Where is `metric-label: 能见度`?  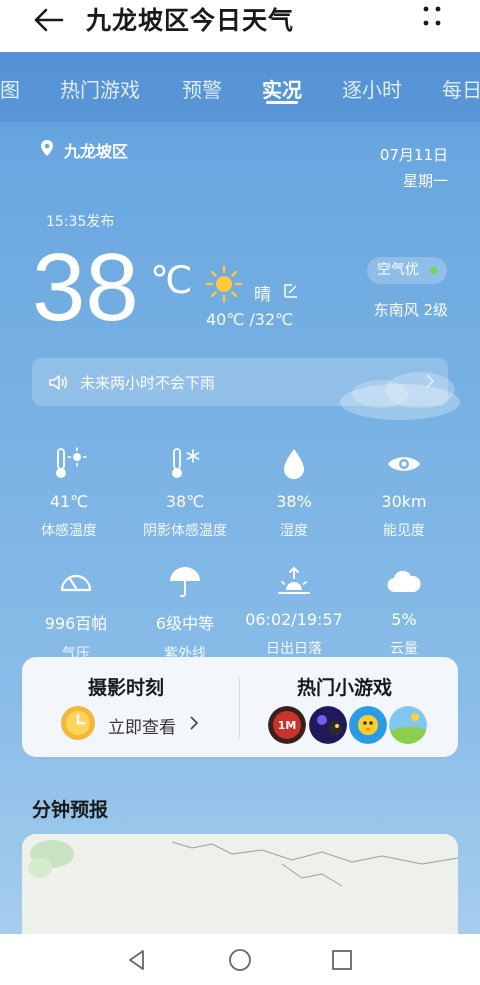 metric-label: 能见度 is located at coordinates (404, 531).